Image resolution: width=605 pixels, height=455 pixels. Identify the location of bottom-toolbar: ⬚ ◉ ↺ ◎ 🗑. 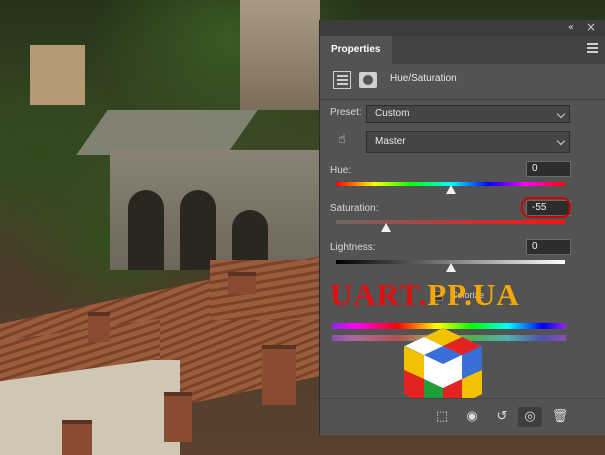
(462, 416).